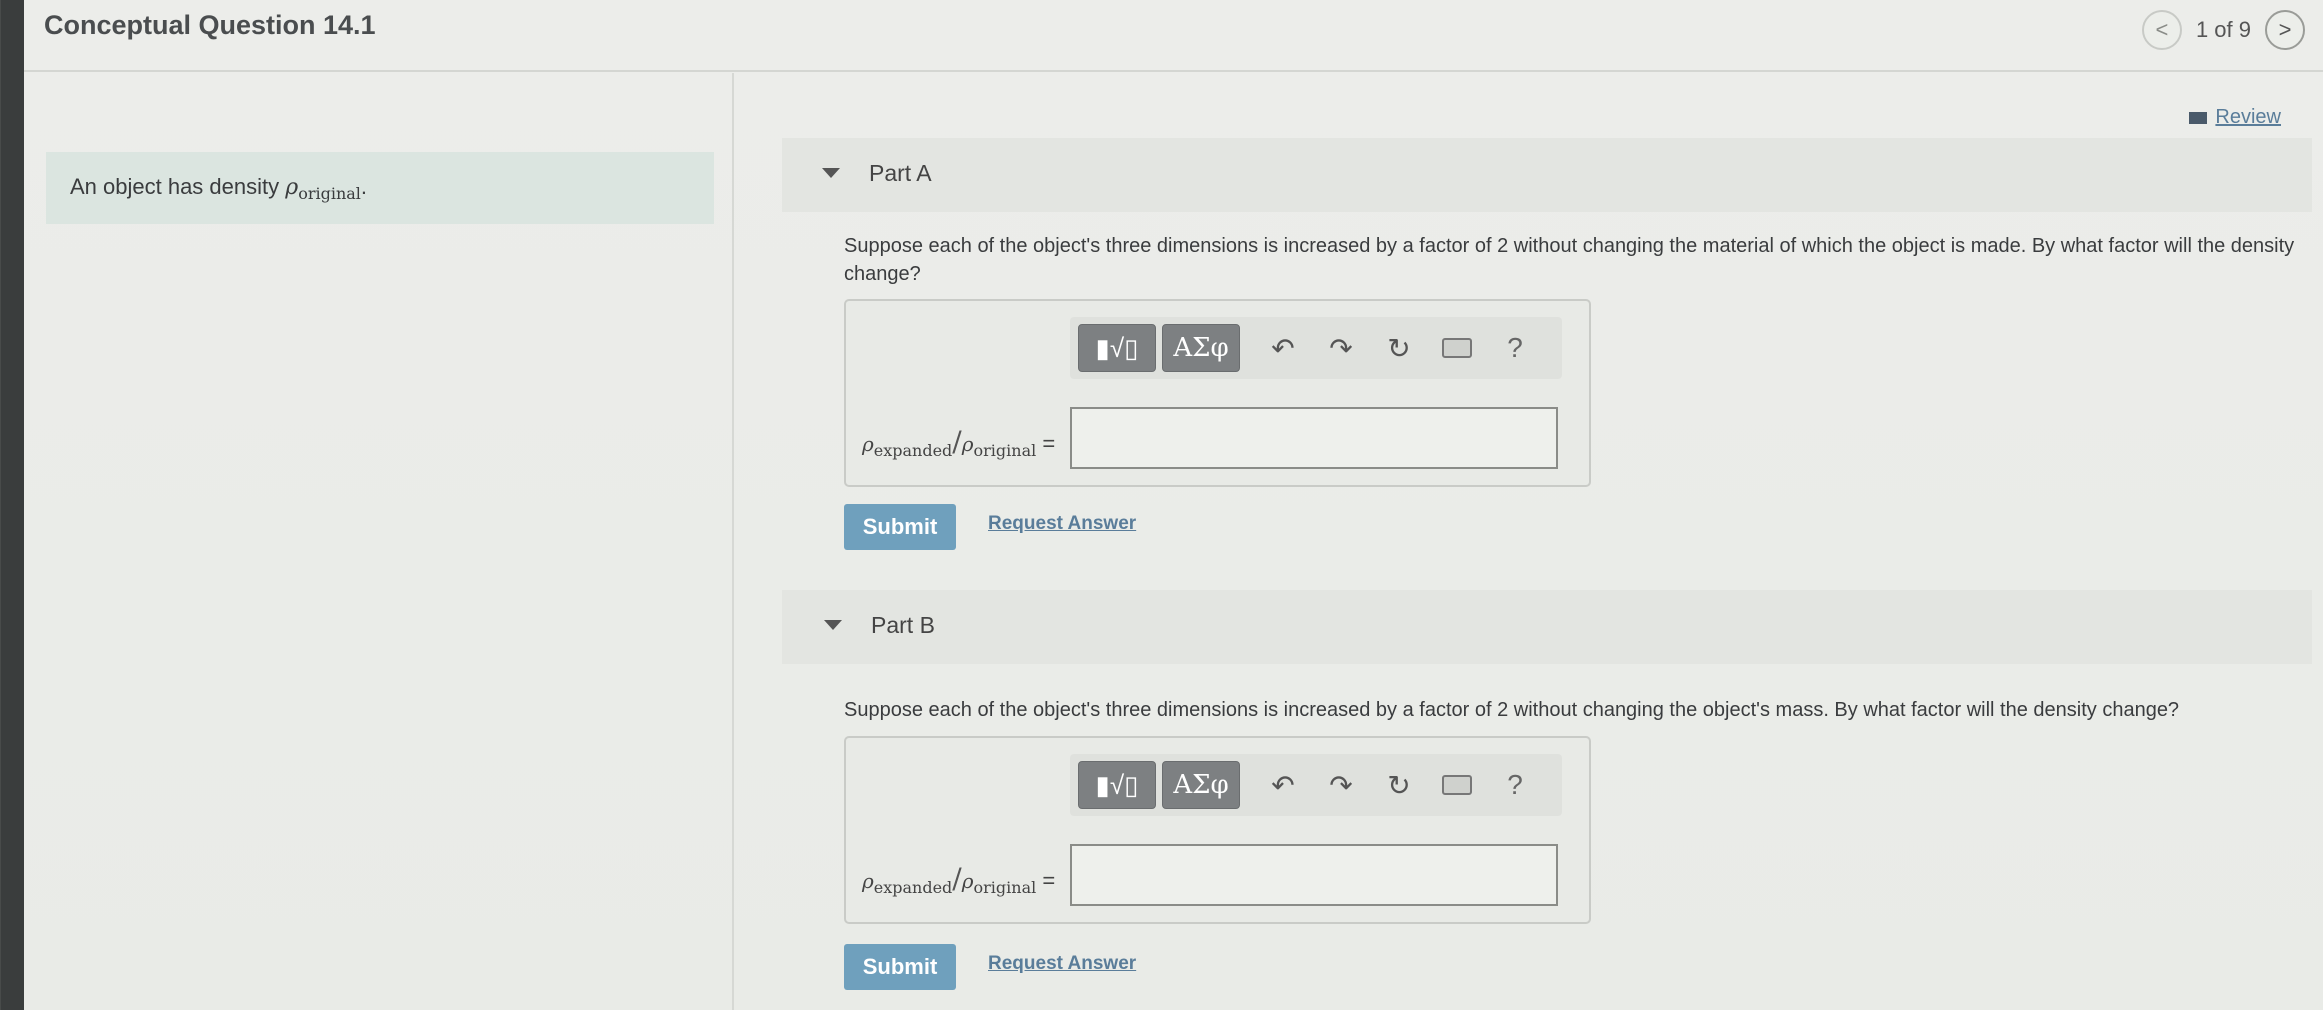 The width and height of the screenshot is (2323, 1010). What do you see at coordinates (2285, 30) in the screenshot?
I see `next-icon: >` at bounding box center [2285, 30].